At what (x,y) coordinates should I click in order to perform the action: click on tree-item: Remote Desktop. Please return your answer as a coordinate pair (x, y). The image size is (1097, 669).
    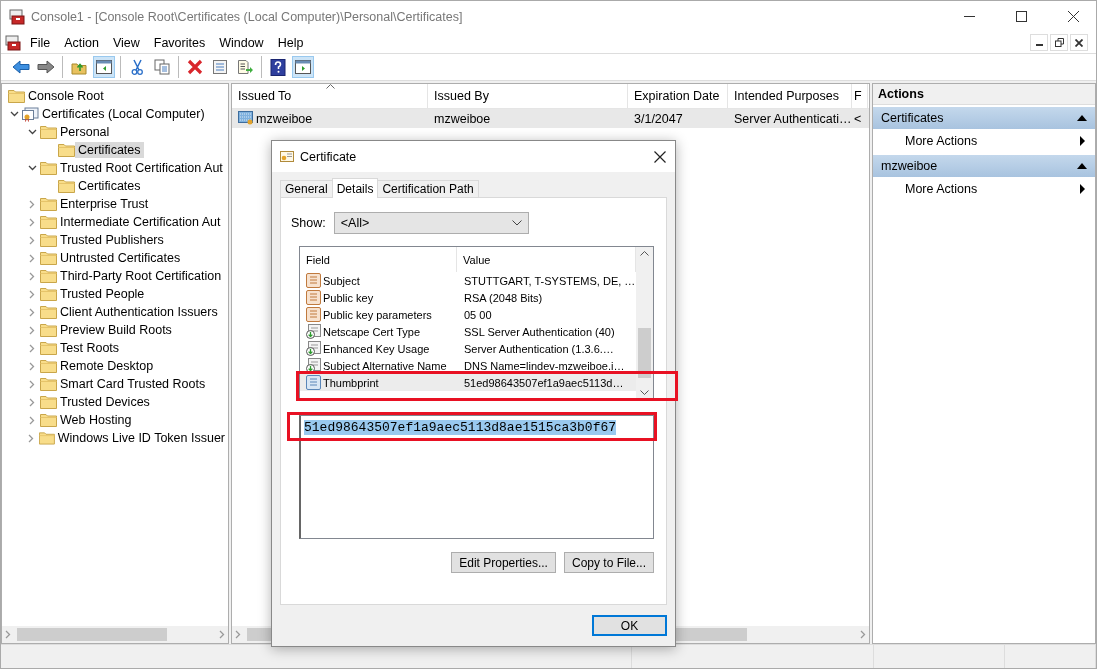
    Looking at the image, I should click on (107, 366).